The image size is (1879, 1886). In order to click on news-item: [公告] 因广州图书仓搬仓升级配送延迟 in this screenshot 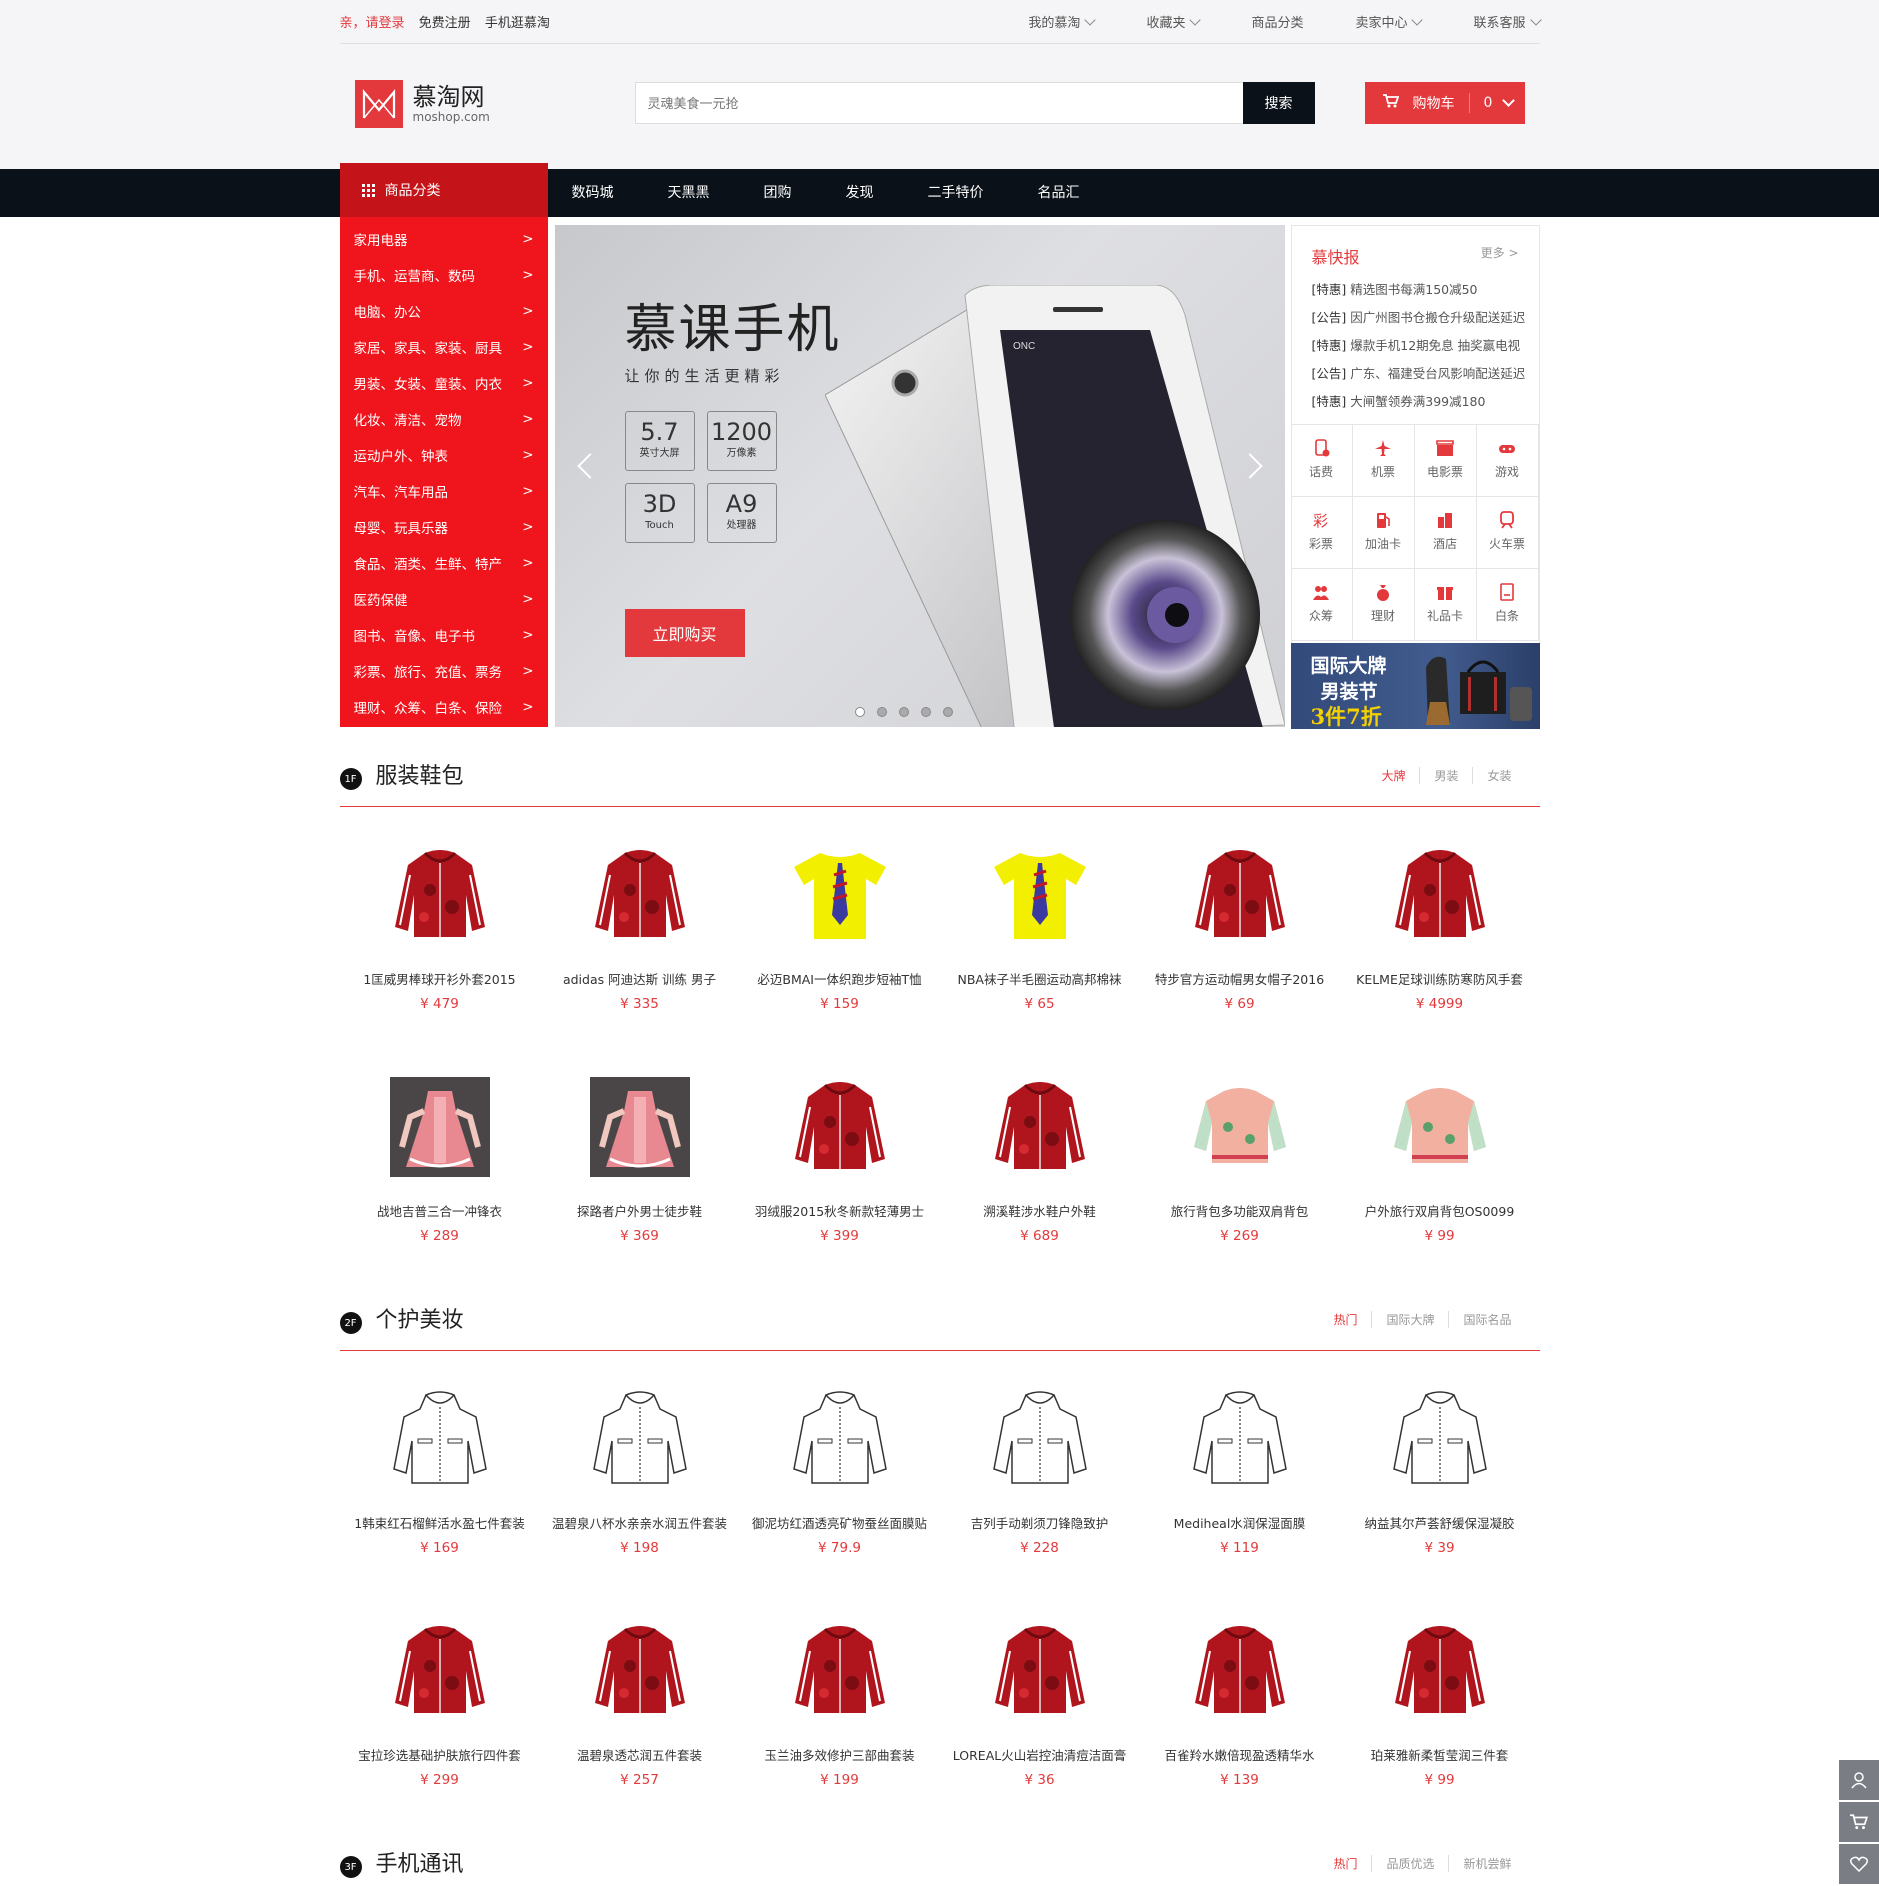, I will do `click(1415, 318)`.